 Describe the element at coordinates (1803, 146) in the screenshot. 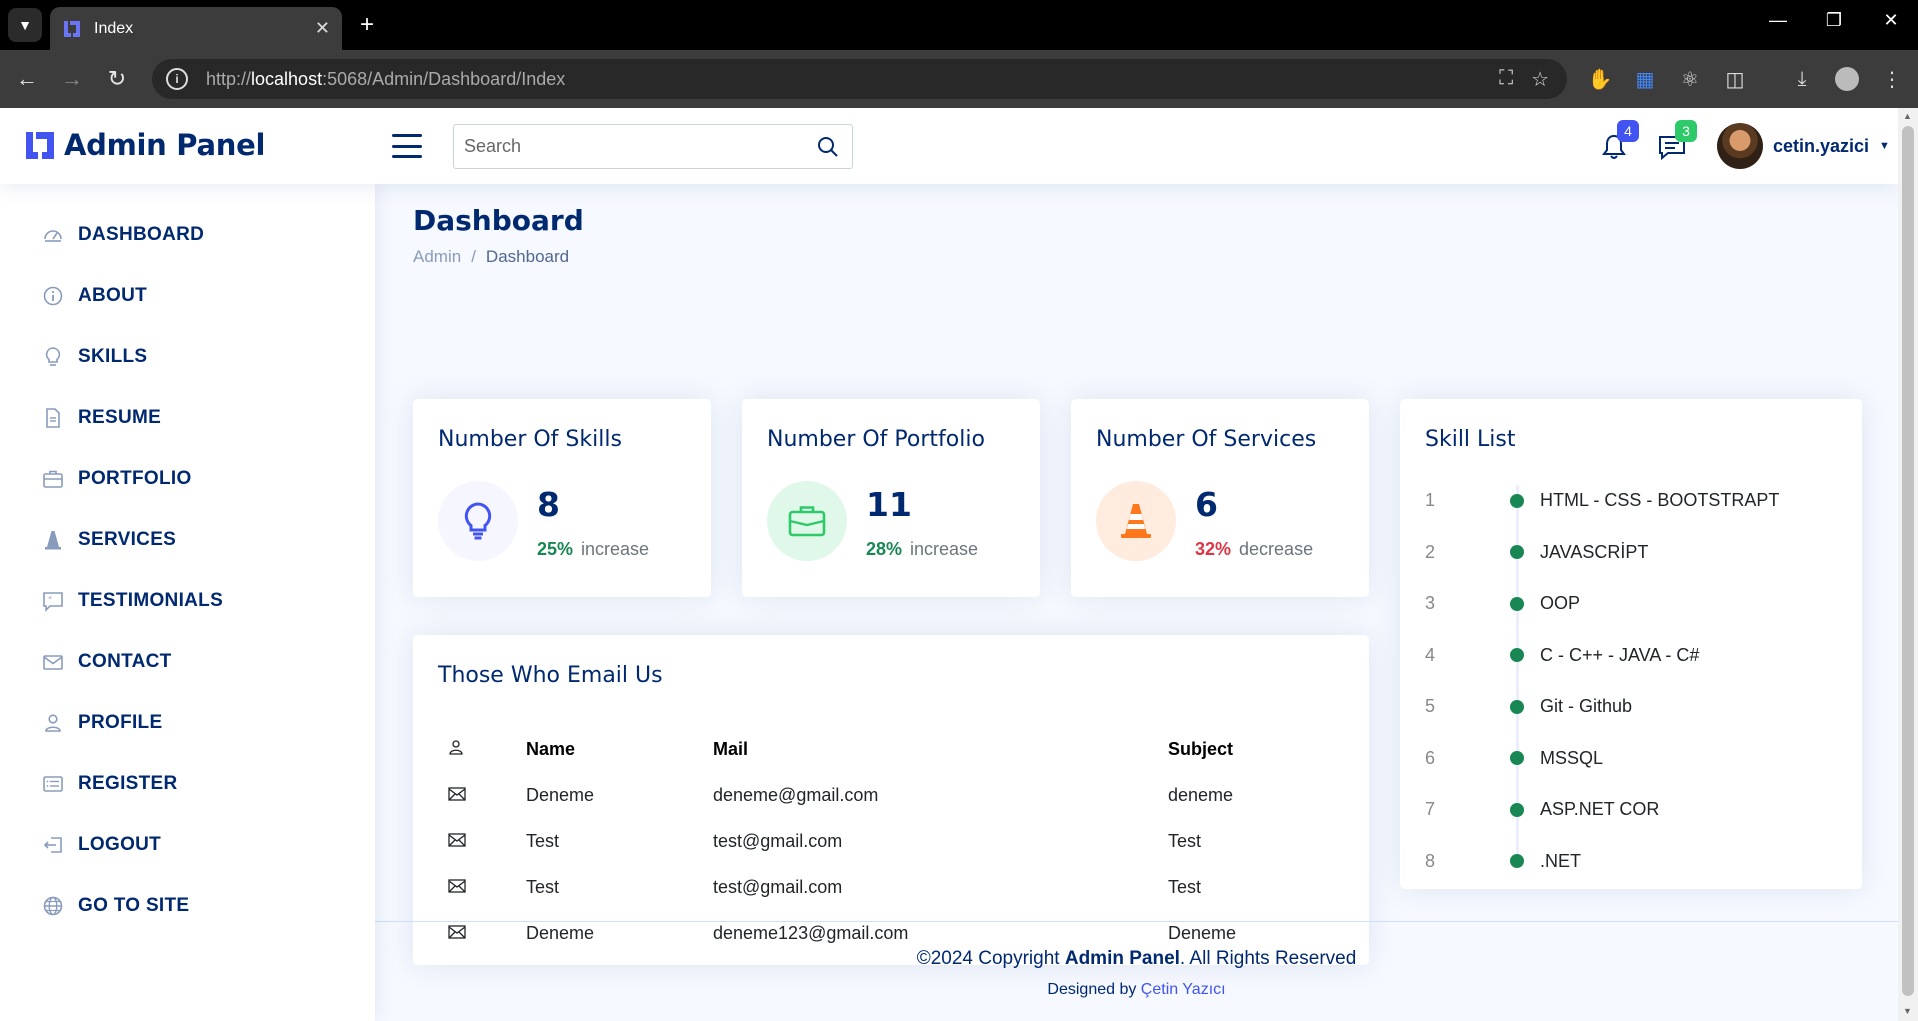

I see `user-profile-dropdown: cetin.yazici ▼` at that location.